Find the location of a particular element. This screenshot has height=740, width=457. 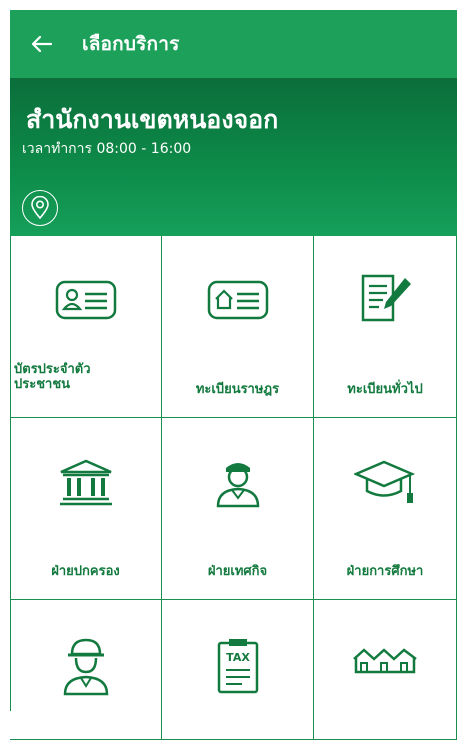

page-title: เลือกบริการ is located at coordinates (131, 44).